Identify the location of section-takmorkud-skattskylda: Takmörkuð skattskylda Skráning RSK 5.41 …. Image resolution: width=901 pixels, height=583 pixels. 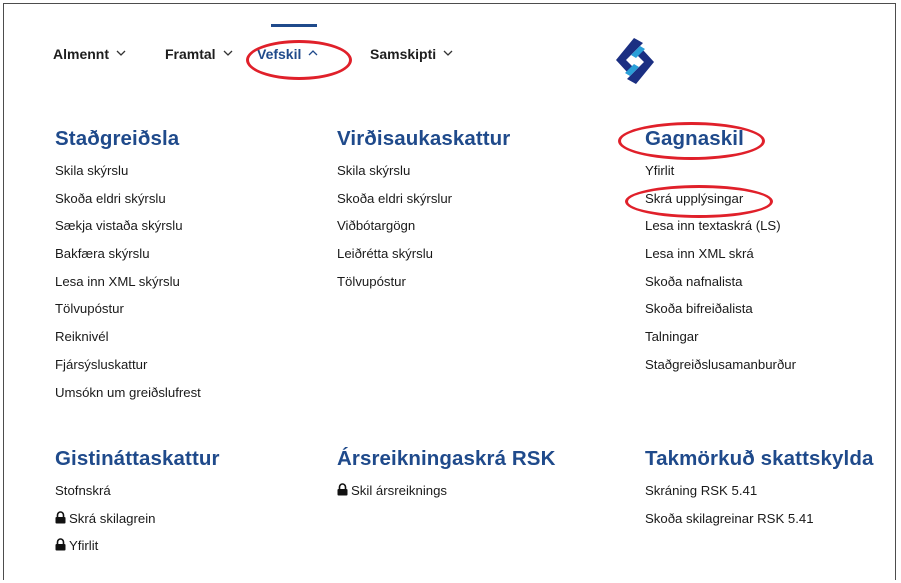
(759, 491).